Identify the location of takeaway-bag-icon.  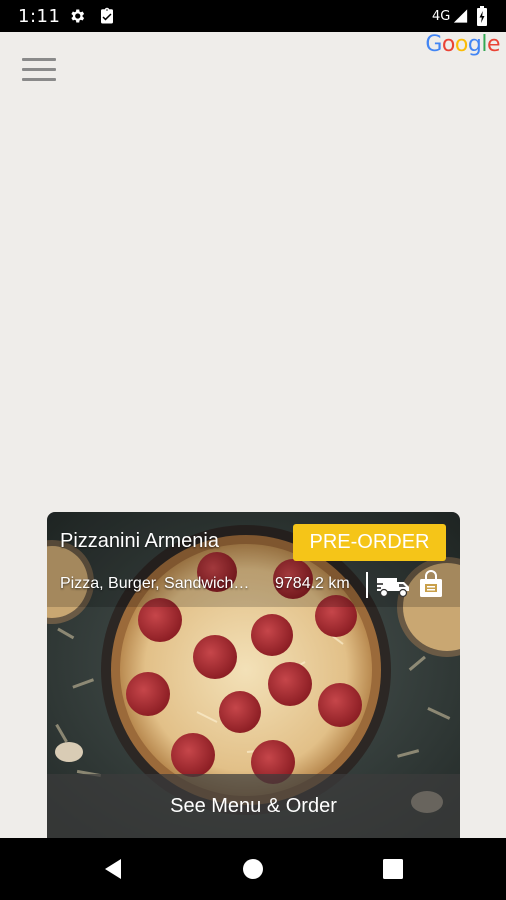
(431, 583).